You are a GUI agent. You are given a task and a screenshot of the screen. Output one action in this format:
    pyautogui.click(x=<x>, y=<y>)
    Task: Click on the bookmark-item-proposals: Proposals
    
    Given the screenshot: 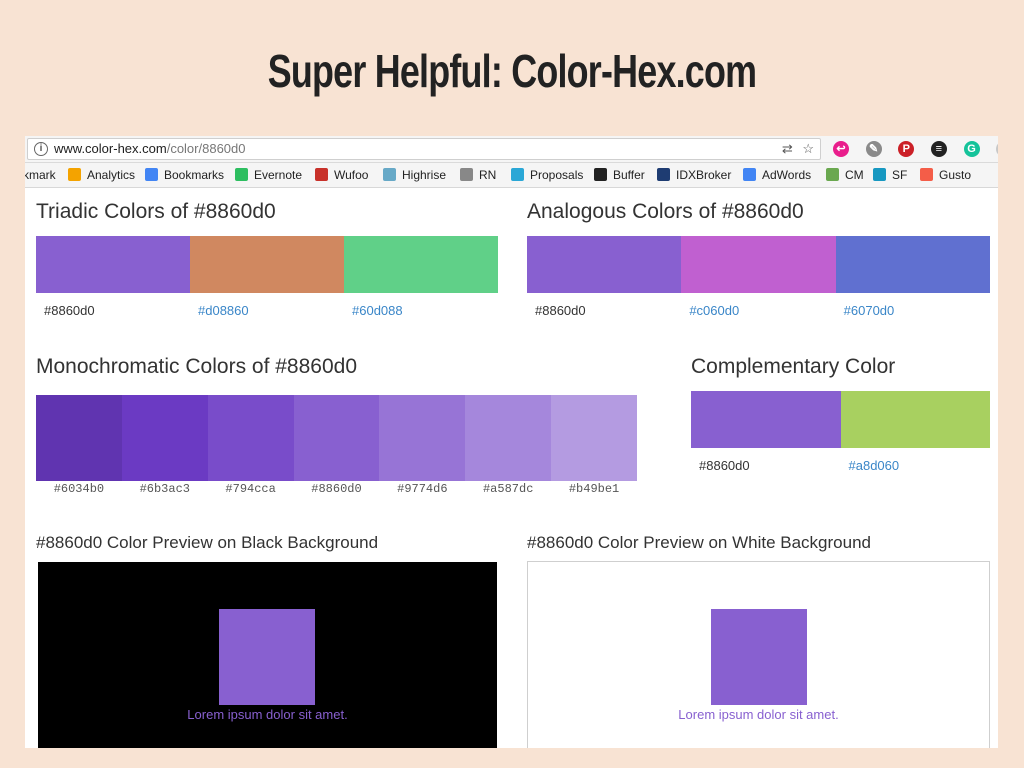 What is the action you would take?
    pyautogui.click(x=547, y=175)
    